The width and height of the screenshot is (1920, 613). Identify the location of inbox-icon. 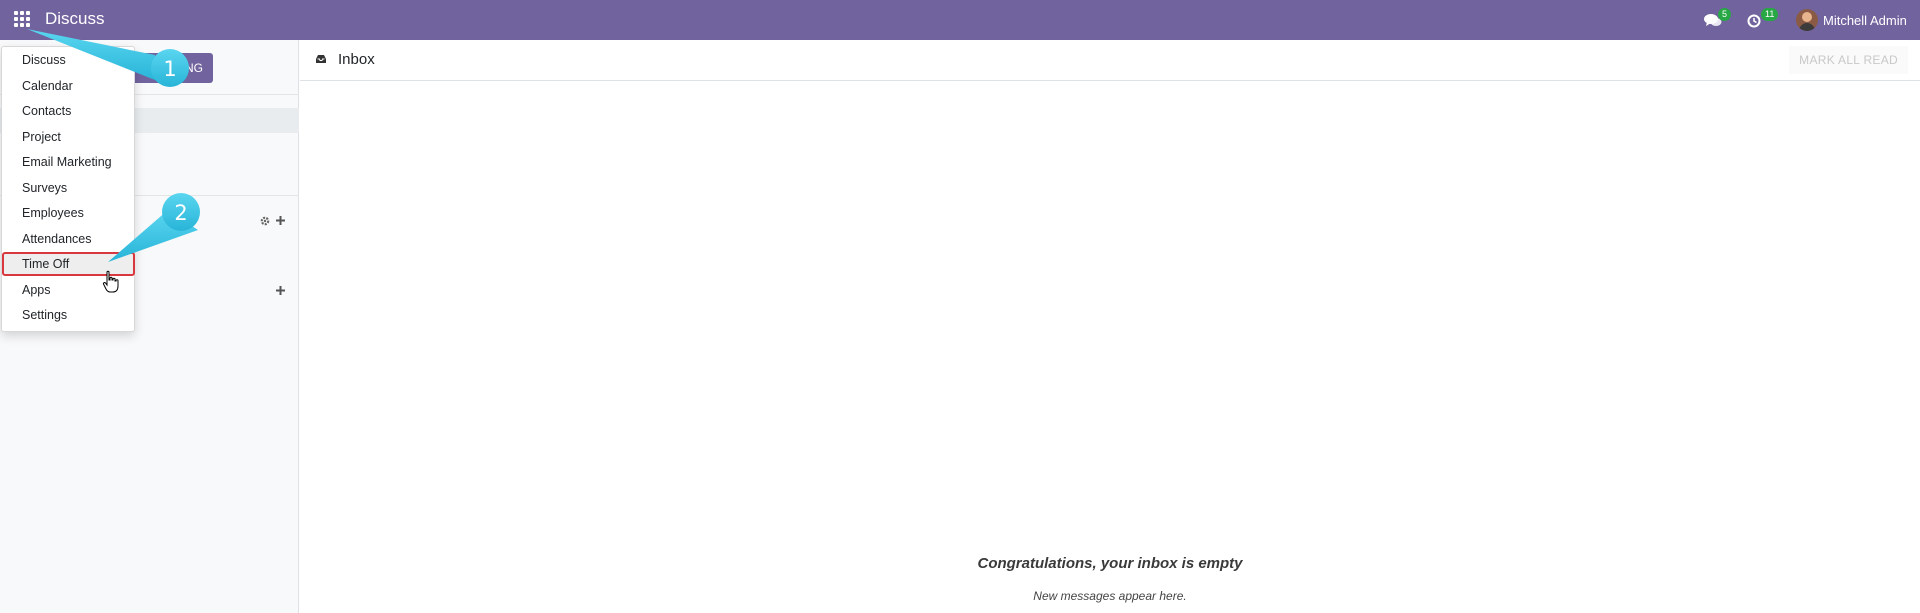
(321, 59).